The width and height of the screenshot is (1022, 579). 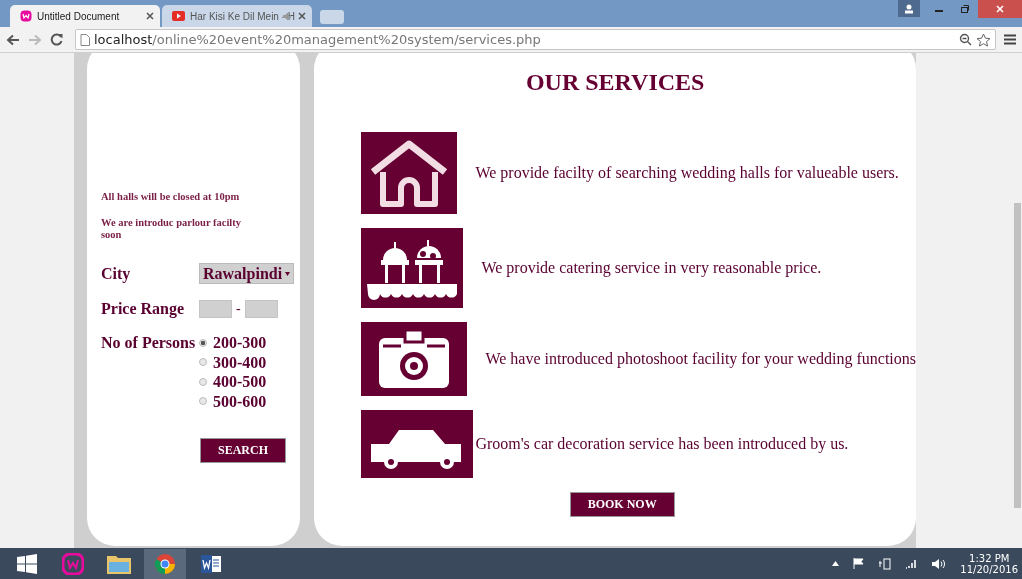 What do you see at coordinates (317, 39) in the screenshot?
I see `url-text: localhost/online%20event%20management%20system/services.php` at bounding box center [317, 39].